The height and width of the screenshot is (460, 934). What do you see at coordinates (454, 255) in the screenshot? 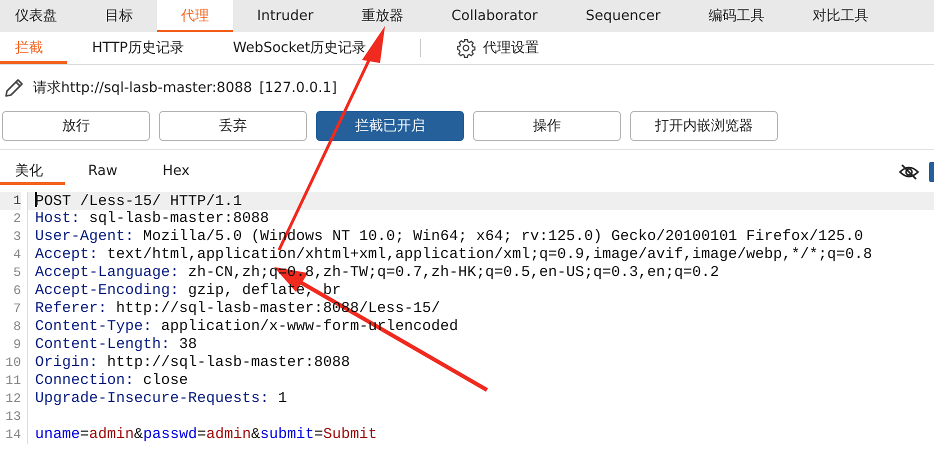
I see `code-line: Accept: text/html,application/xhtml+xml,application/xml;q=0.9,image/avif,image/webp,*/*;q=0.8` at bounding box center [454, 255].